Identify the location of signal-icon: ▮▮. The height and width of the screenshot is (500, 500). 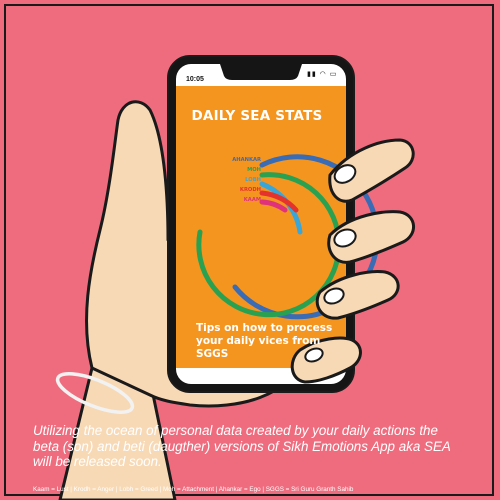
(312, 74).